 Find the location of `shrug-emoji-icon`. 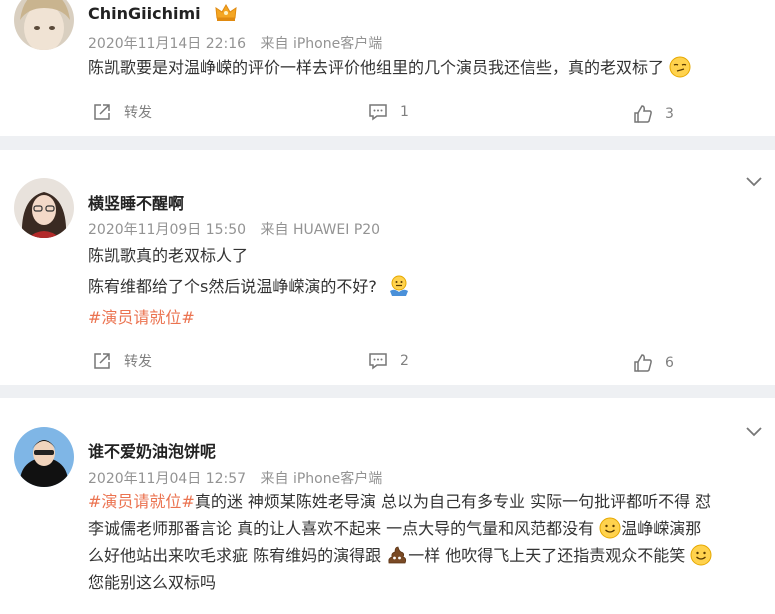

shrug-emoji-icon is located at coordinates (398, 285).